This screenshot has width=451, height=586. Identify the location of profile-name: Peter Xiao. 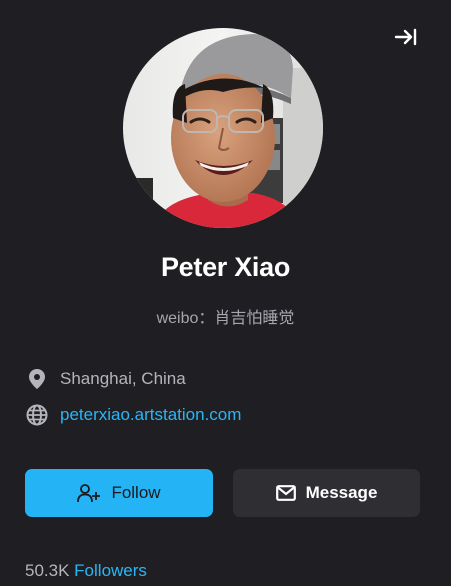
(225, 267).